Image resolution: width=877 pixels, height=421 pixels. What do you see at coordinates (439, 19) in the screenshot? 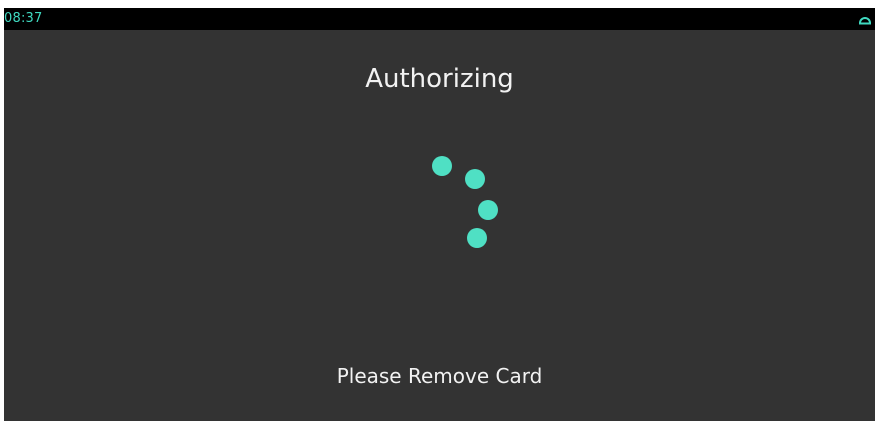
I see `status-bar: 08:37` at bounding box center [439, 19].